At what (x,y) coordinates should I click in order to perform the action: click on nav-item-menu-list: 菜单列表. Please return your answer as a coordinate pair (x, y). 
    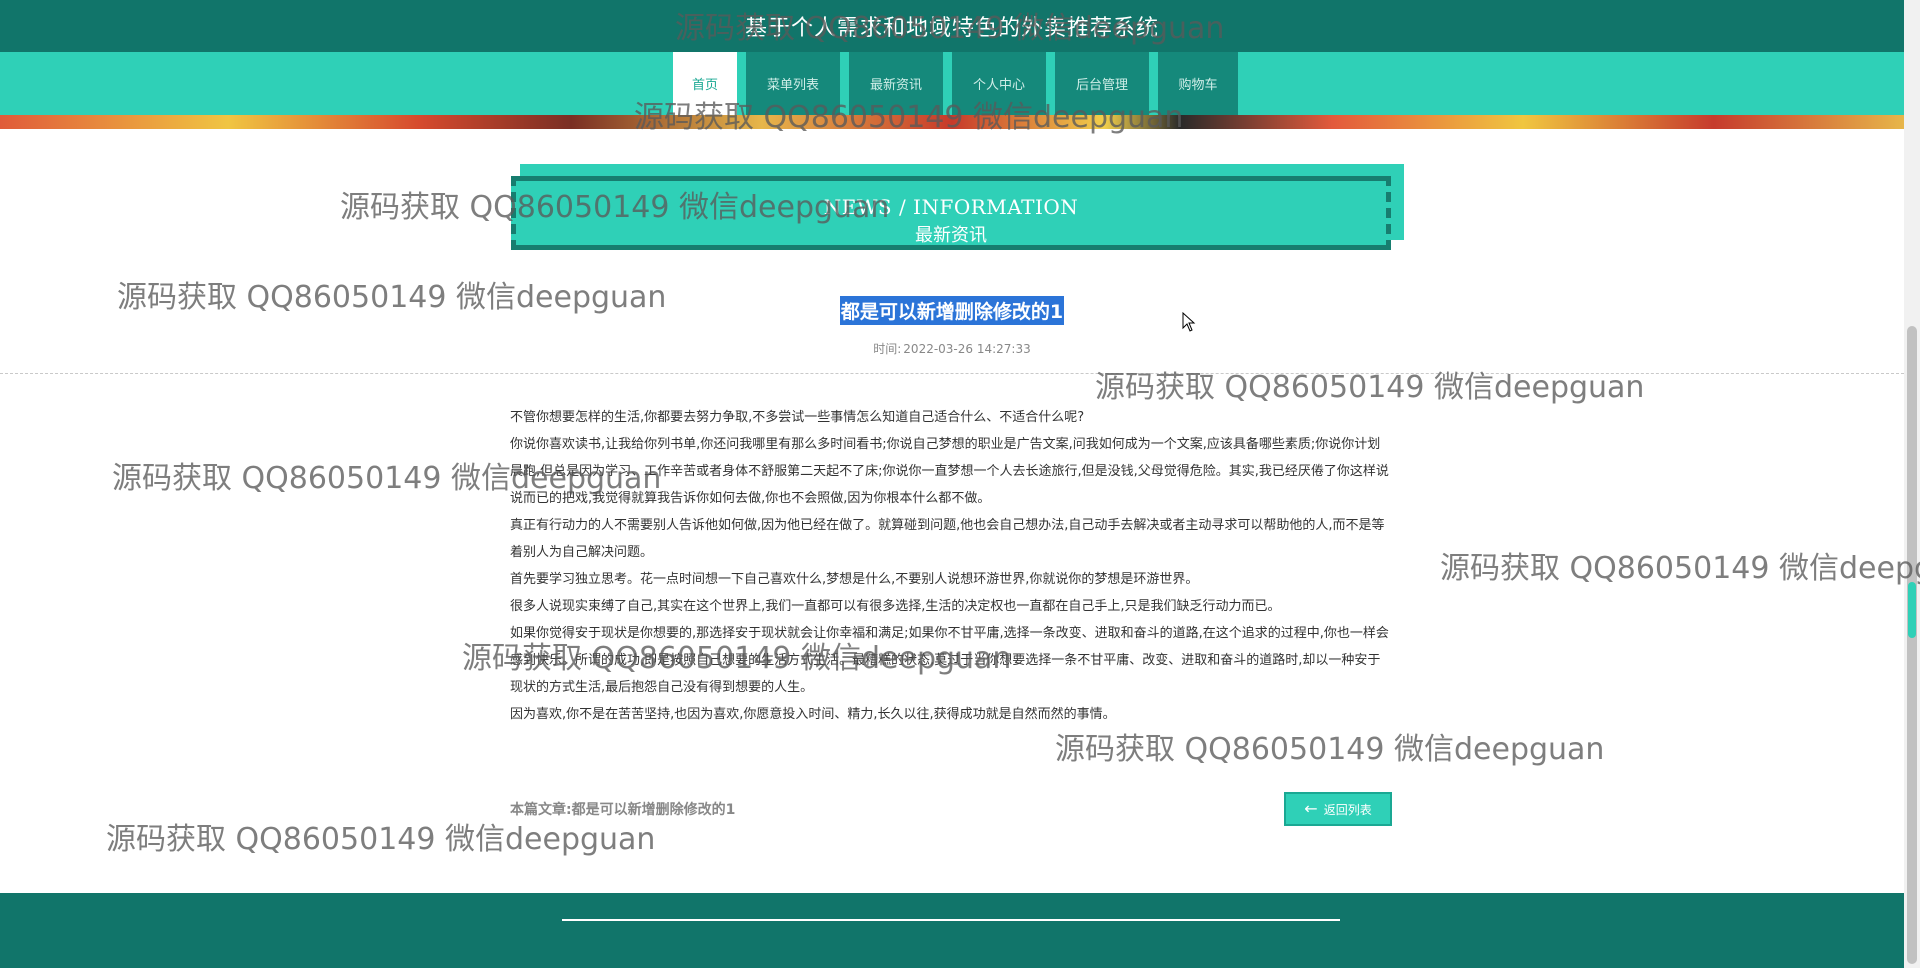
    Looking at the image, I should click on (793, 83).